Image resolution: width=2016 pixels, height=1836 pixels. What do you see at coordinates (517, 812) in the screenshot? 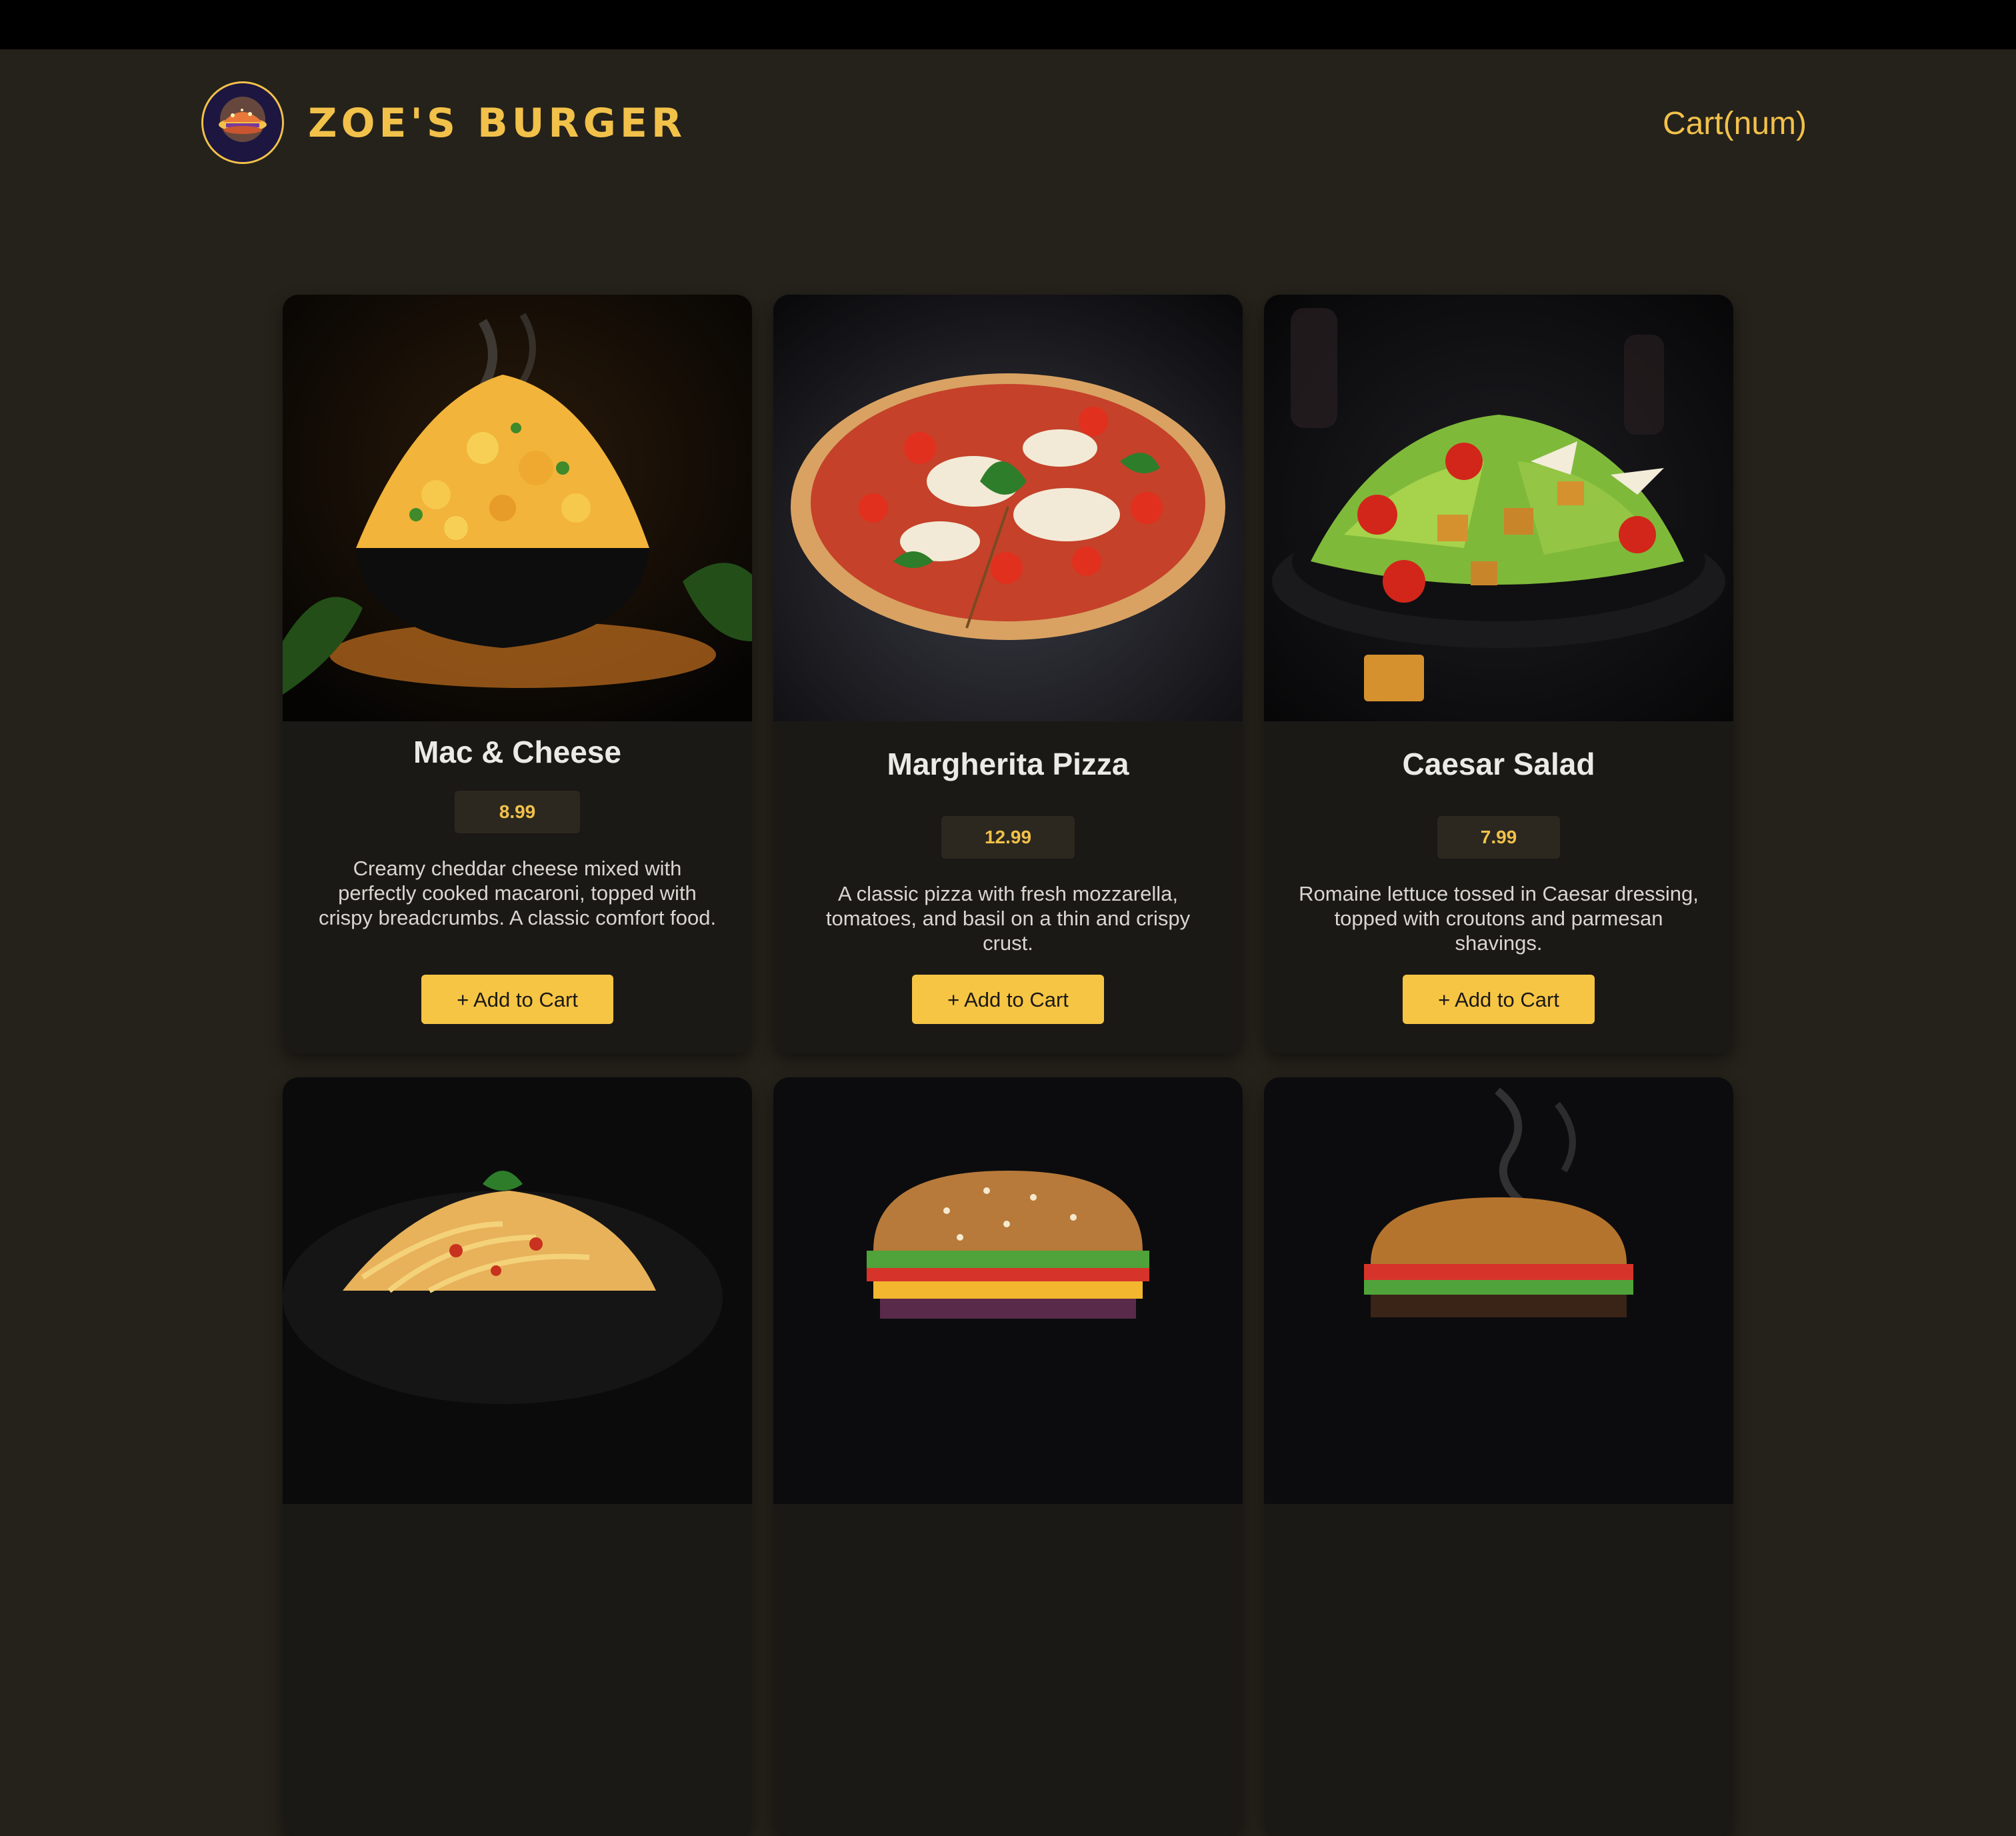
I see `price-badge: 8.99` at bounding box center [517, 812].